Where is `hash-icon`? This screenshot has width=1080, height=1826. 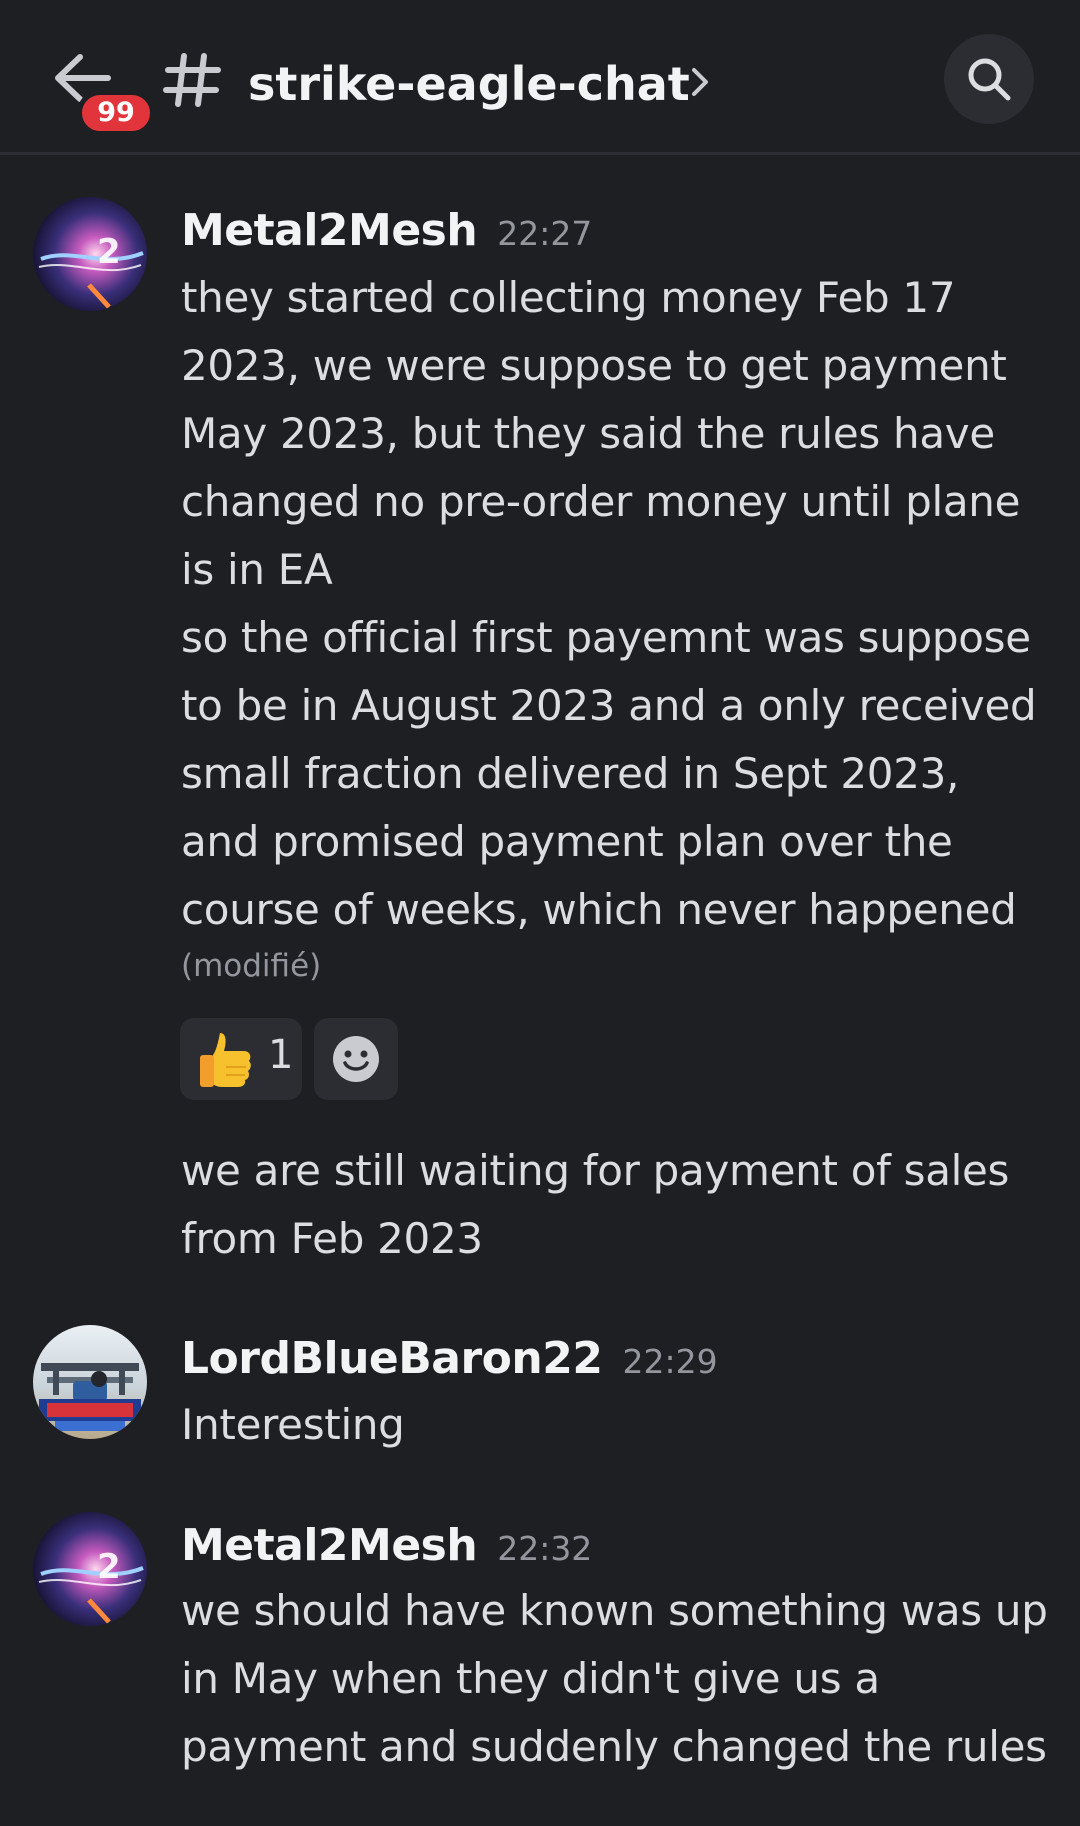
hash-icon is located at coordinates (192, 80).